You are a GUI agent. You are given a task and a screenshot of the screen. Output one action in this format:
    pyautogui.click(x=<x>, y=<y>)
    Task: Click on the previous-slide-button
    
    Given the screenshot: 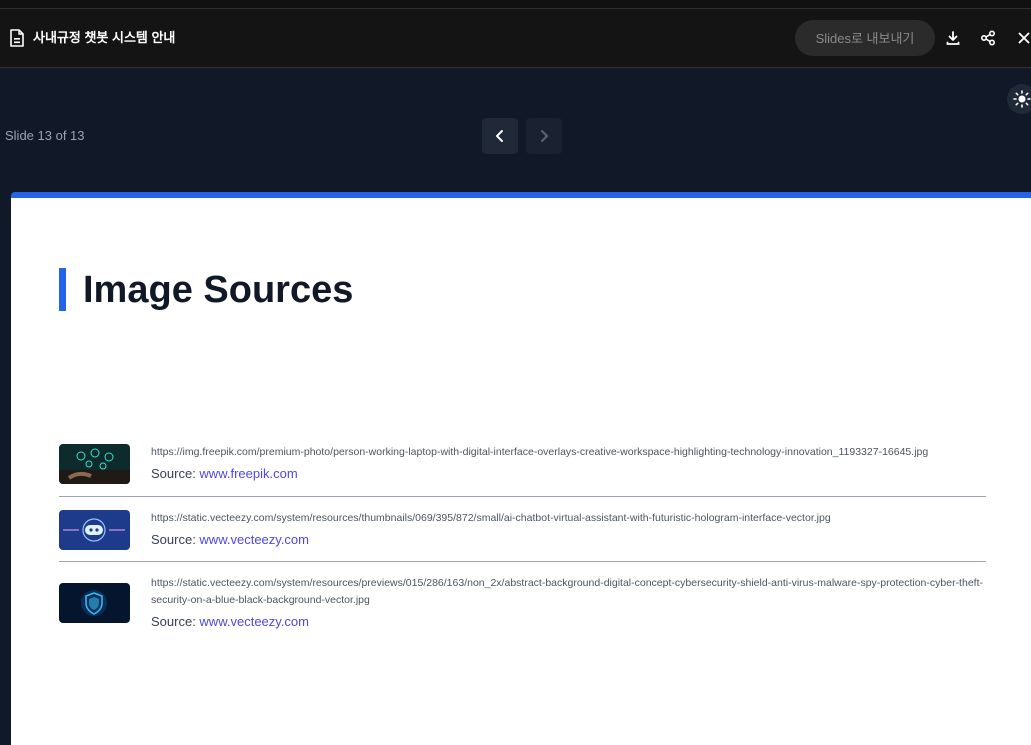 What is the action you would take?
    pyautogui.click(x=500, y=136)
    